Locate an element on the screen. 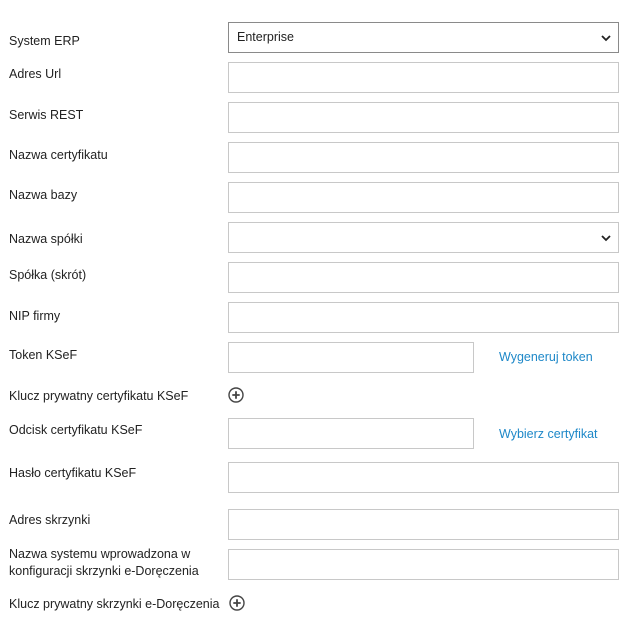 Image resolution: width=631 pixels, height=618 pixels. nazwa-bazy-label: Nazwa bazy is located at coordinates (43, 195).